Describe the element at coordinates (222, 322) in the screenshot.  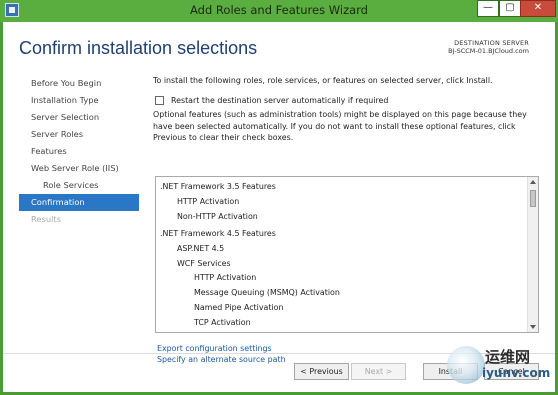
I see `list-item: TCP Activation` at that location.